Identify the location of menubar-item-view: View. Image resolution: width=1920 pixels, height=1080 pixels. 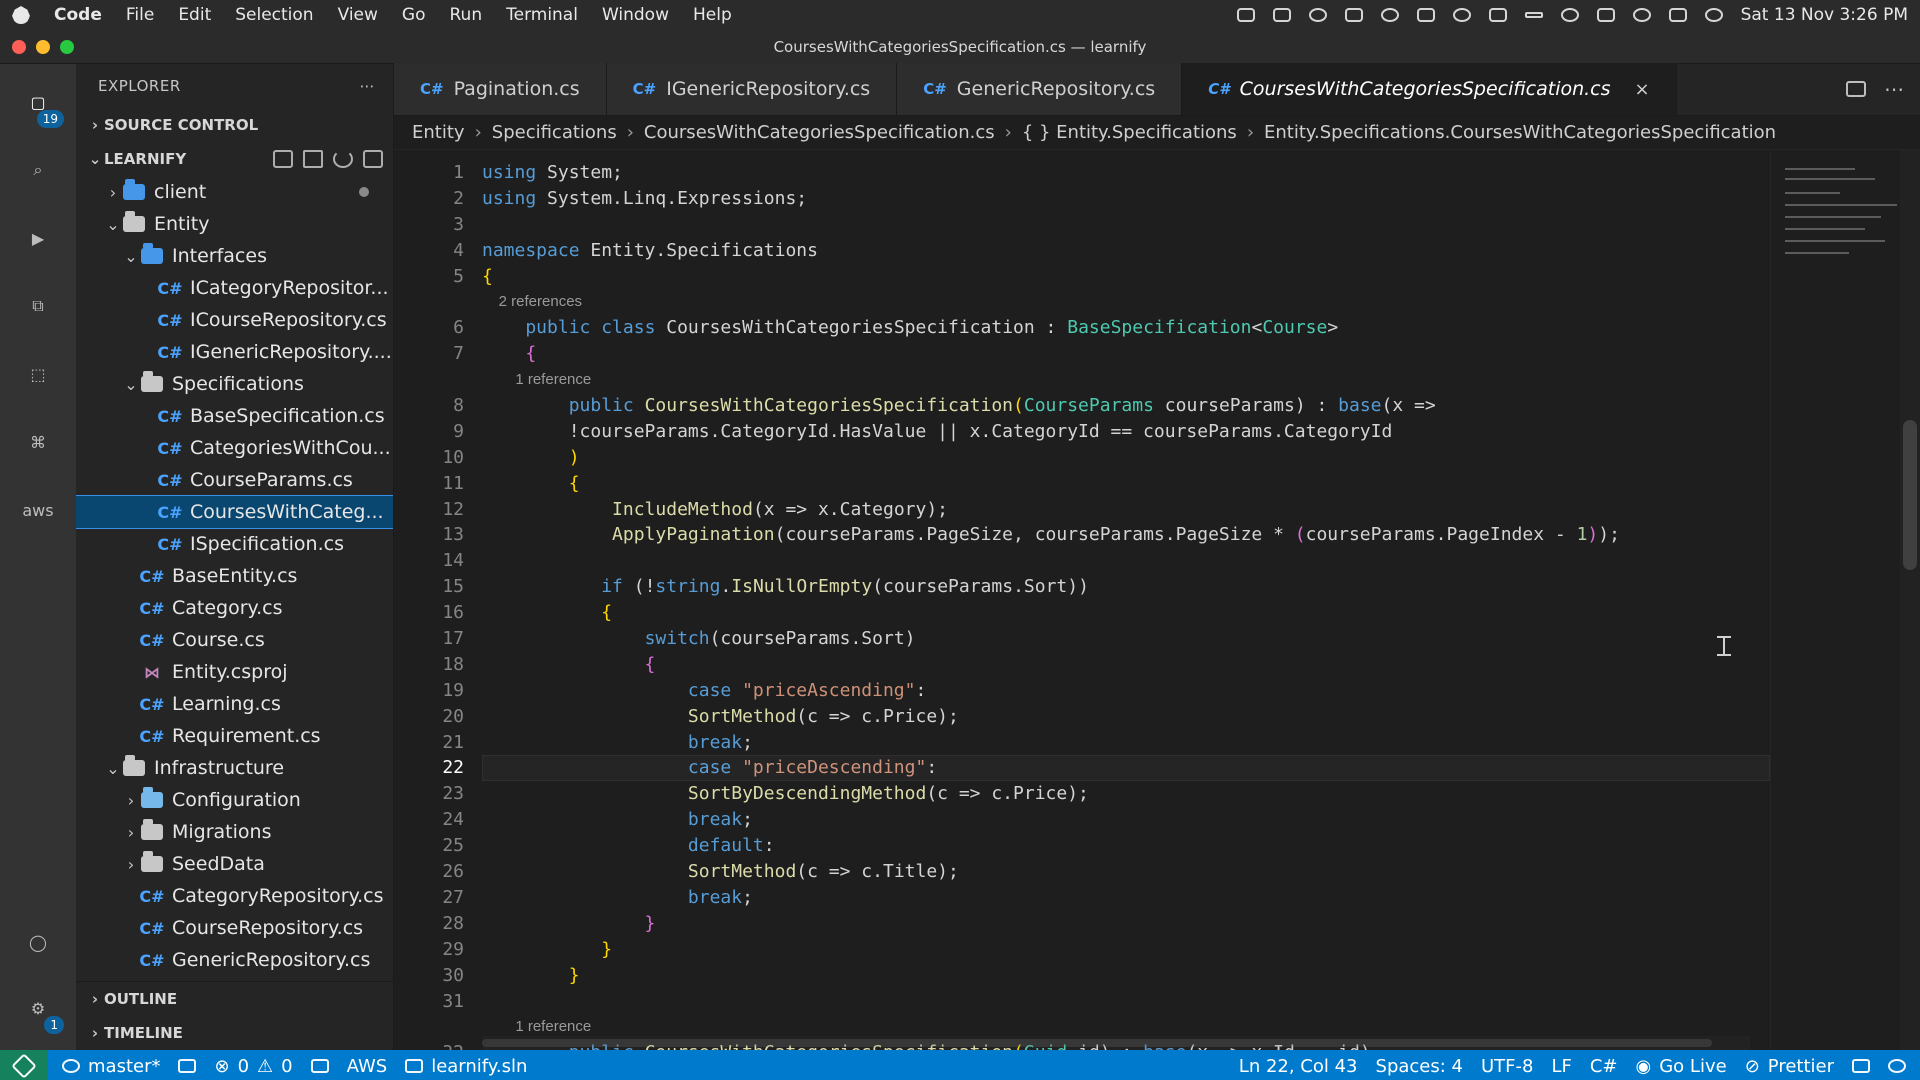
(358, 15).